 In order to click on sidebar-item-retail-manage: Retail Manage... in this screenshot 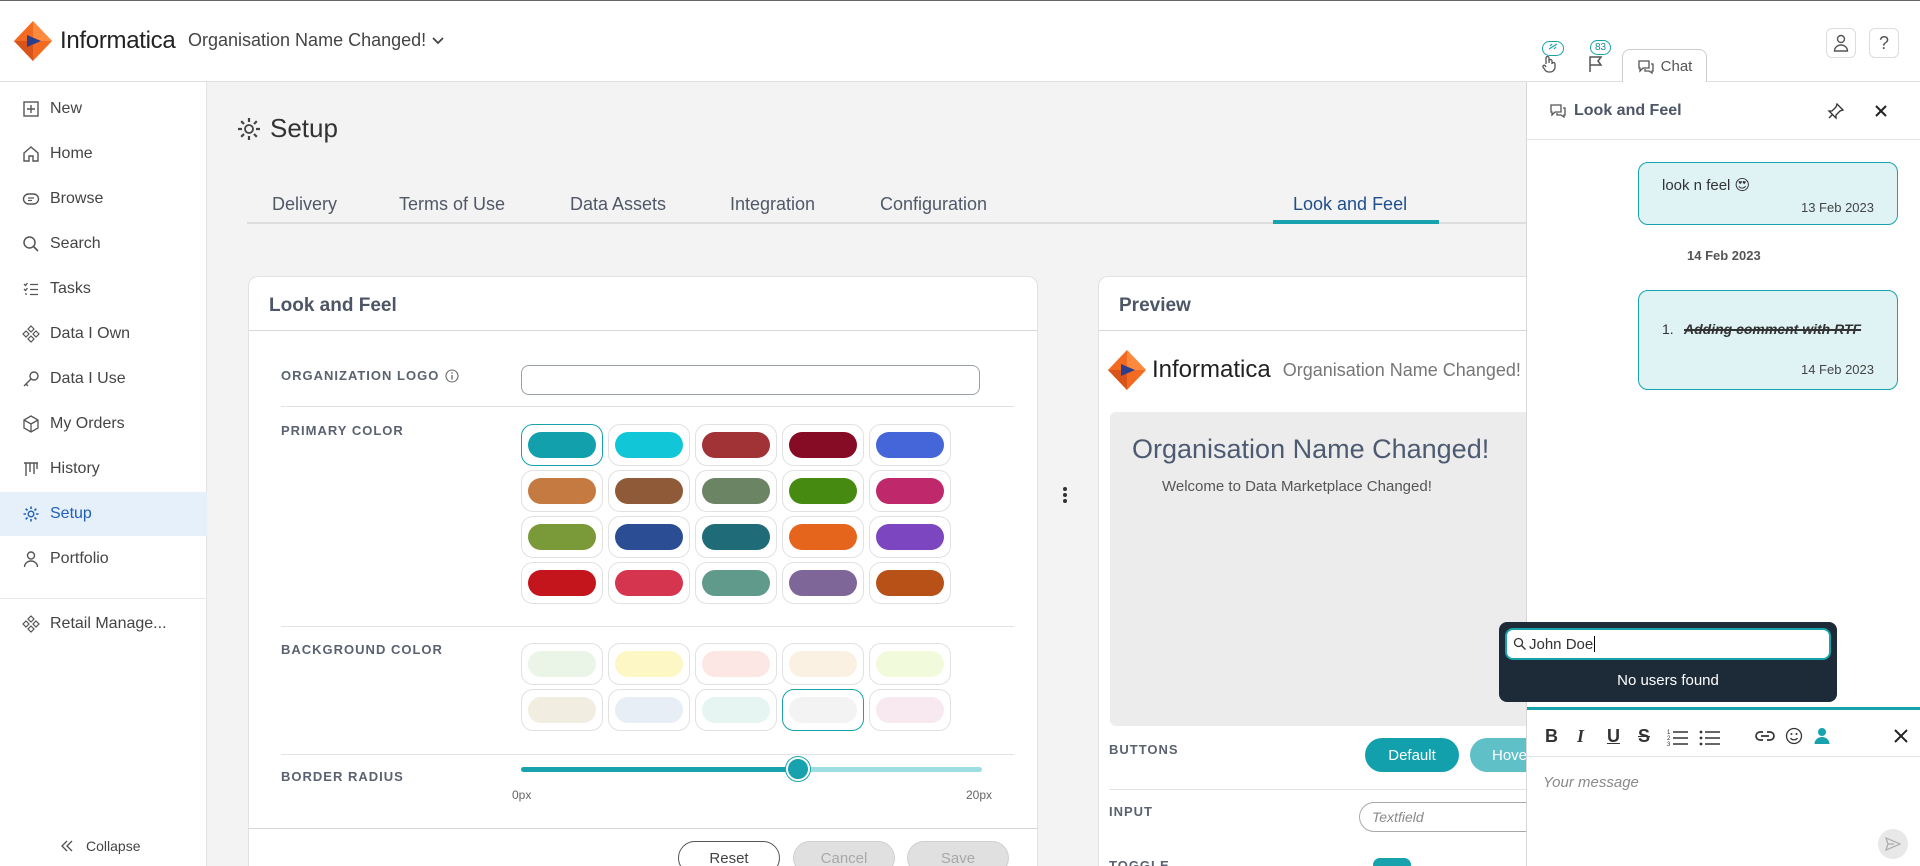, I will do `click(103, 624)`.